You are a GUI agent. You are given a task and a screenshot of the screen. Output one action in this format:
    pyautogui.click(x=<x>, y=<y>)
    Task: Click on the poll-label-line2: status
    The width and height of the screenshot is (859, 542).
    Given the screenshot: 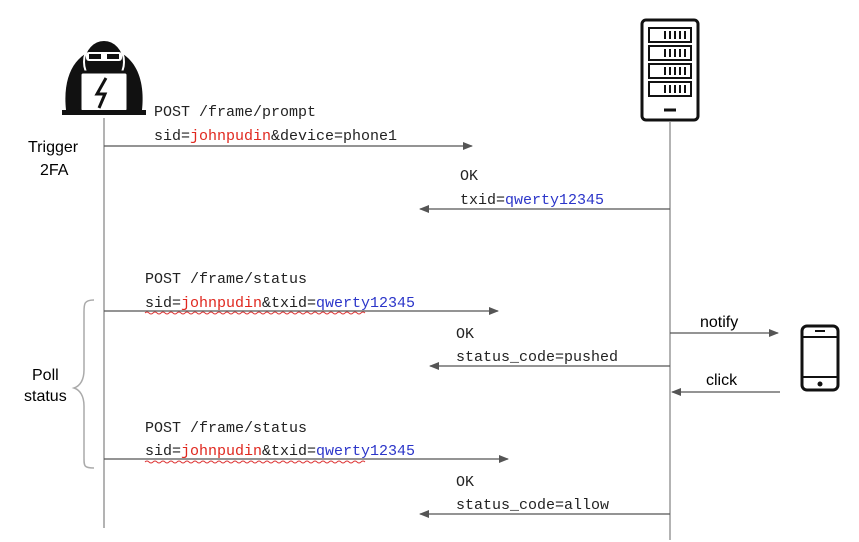 What is the action you would take?
    pyautogui.click(x=45, y=396)
    